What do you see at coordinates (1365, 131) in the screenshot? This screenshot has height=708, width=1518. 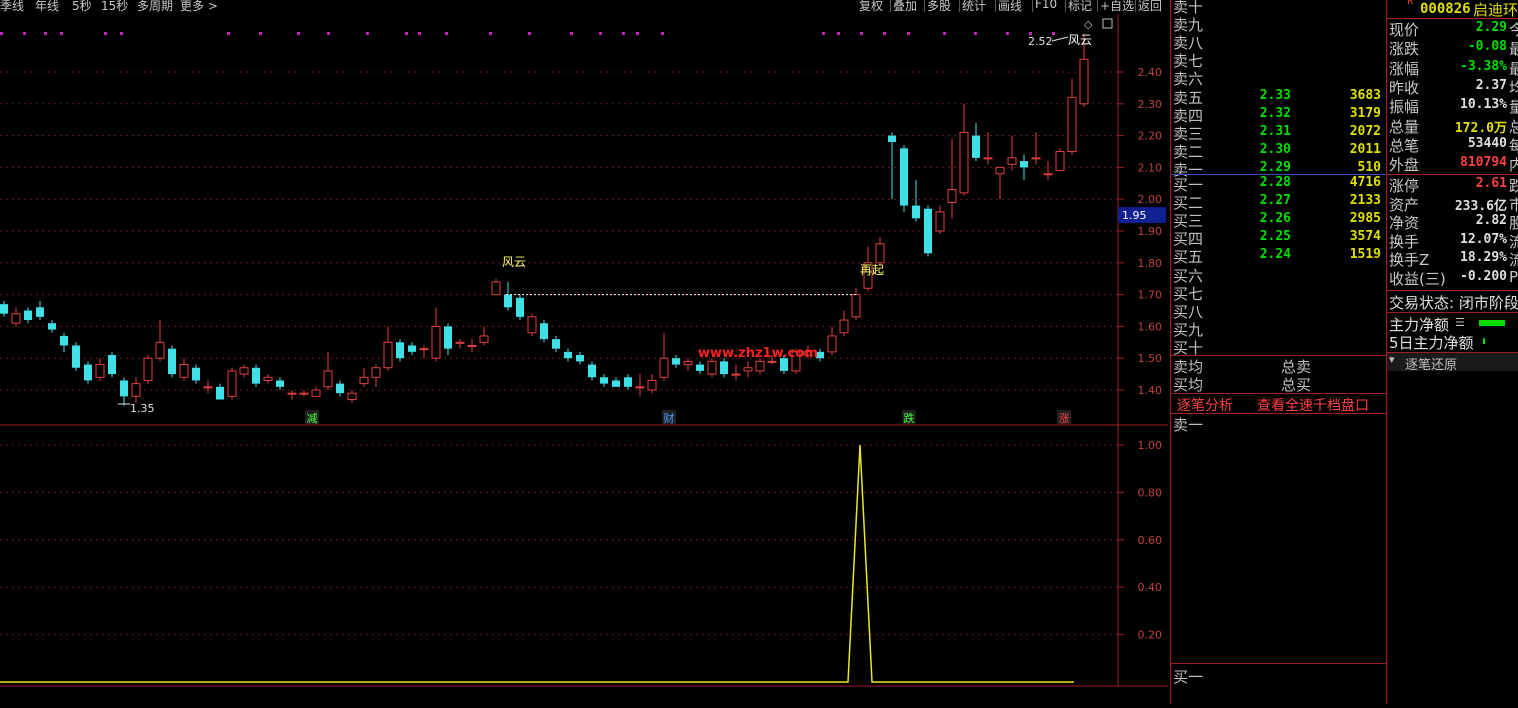 I see `order-volume: 2072` at bounding box center [1365, 131].